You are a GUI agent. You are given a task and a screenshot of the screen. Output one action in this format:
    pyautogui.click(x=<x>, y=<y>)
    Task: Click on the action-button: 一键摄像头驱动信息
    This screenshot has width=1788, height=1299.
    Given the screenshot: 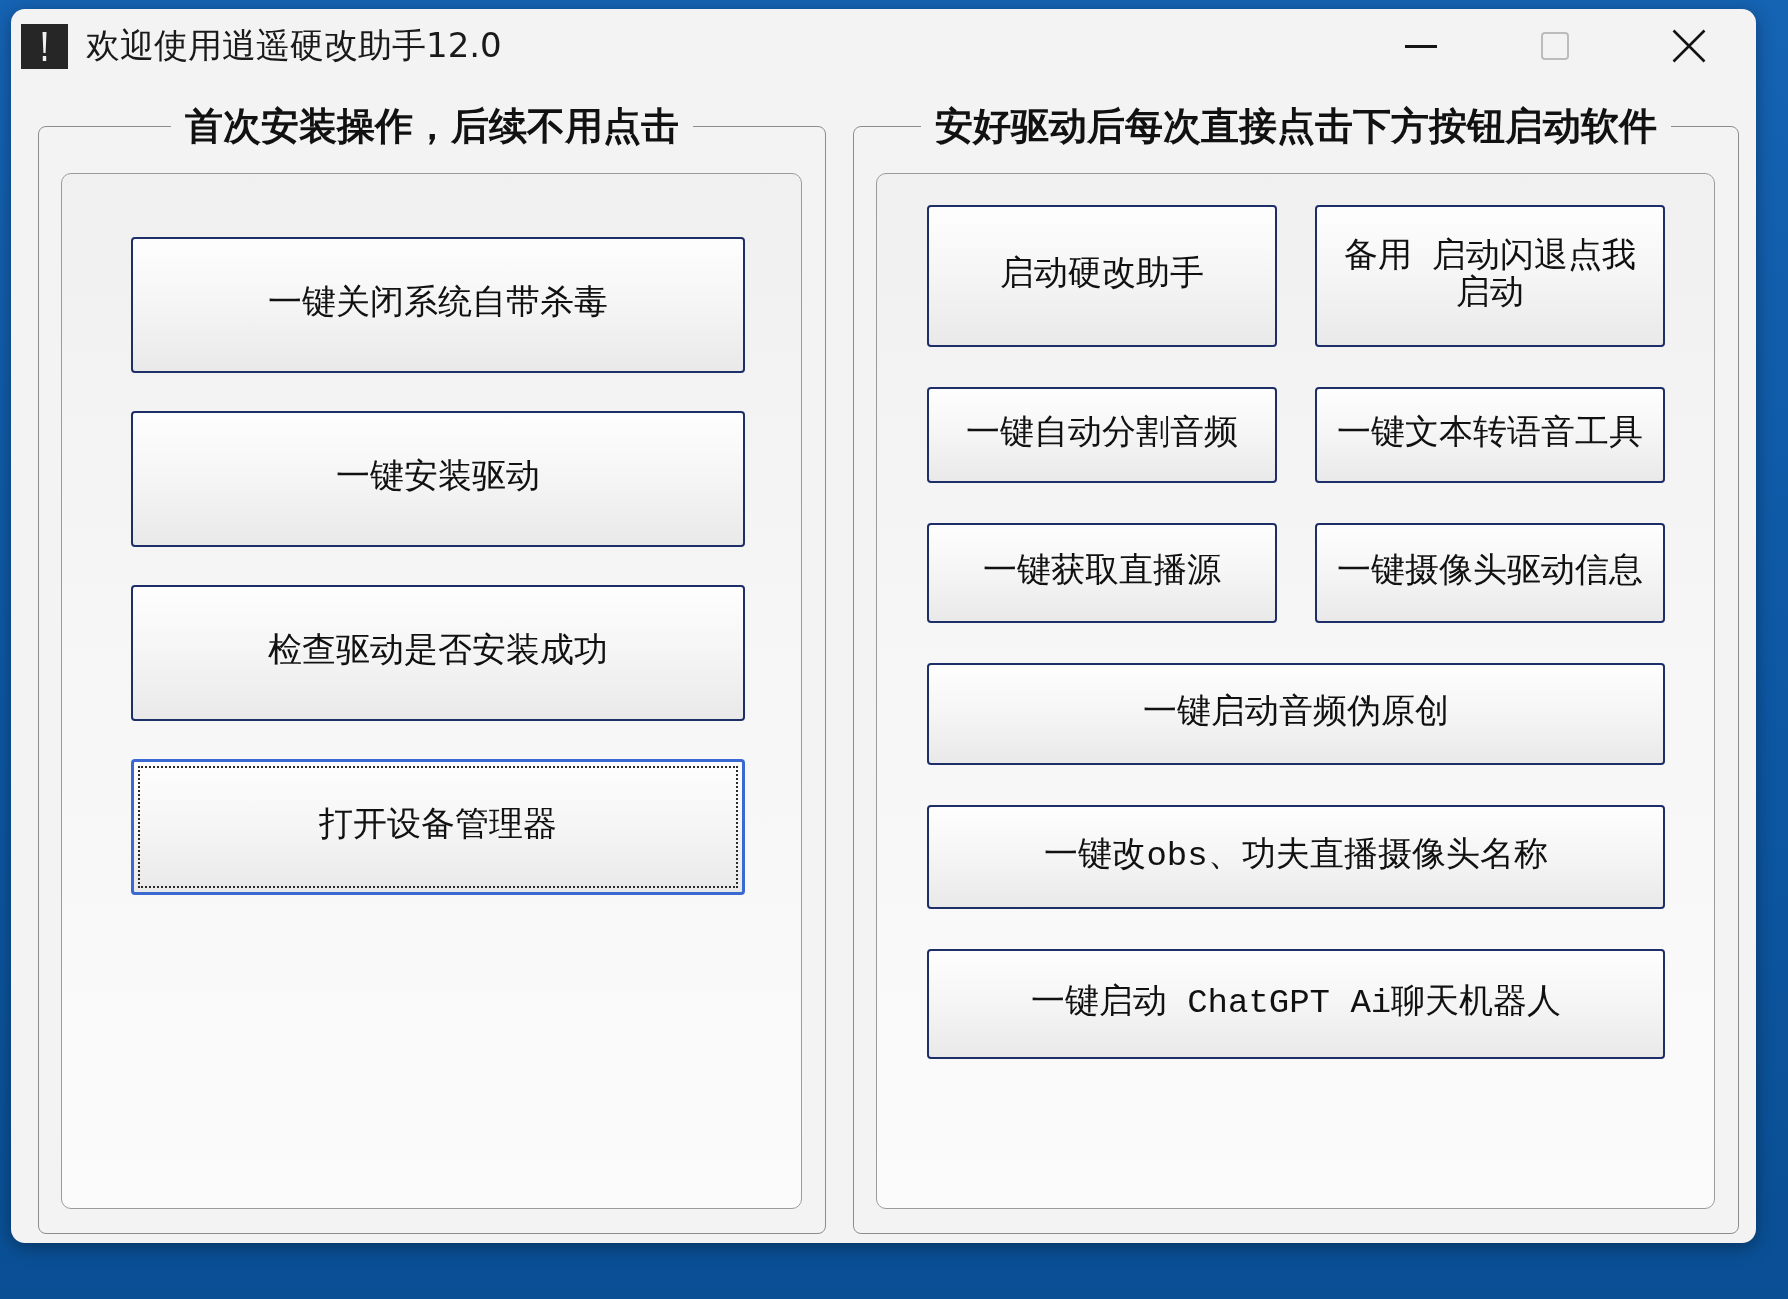 What is the action you would take?
    pyautogui.click(x=1490, y=573)
    